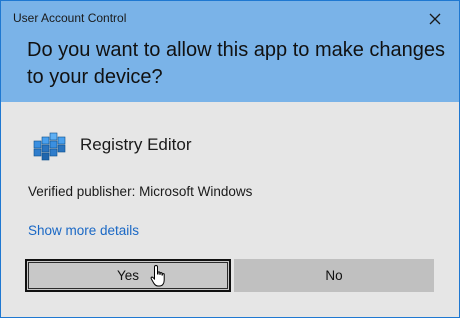  I want to click on app-name: Registry Editor, so click(136, 144).